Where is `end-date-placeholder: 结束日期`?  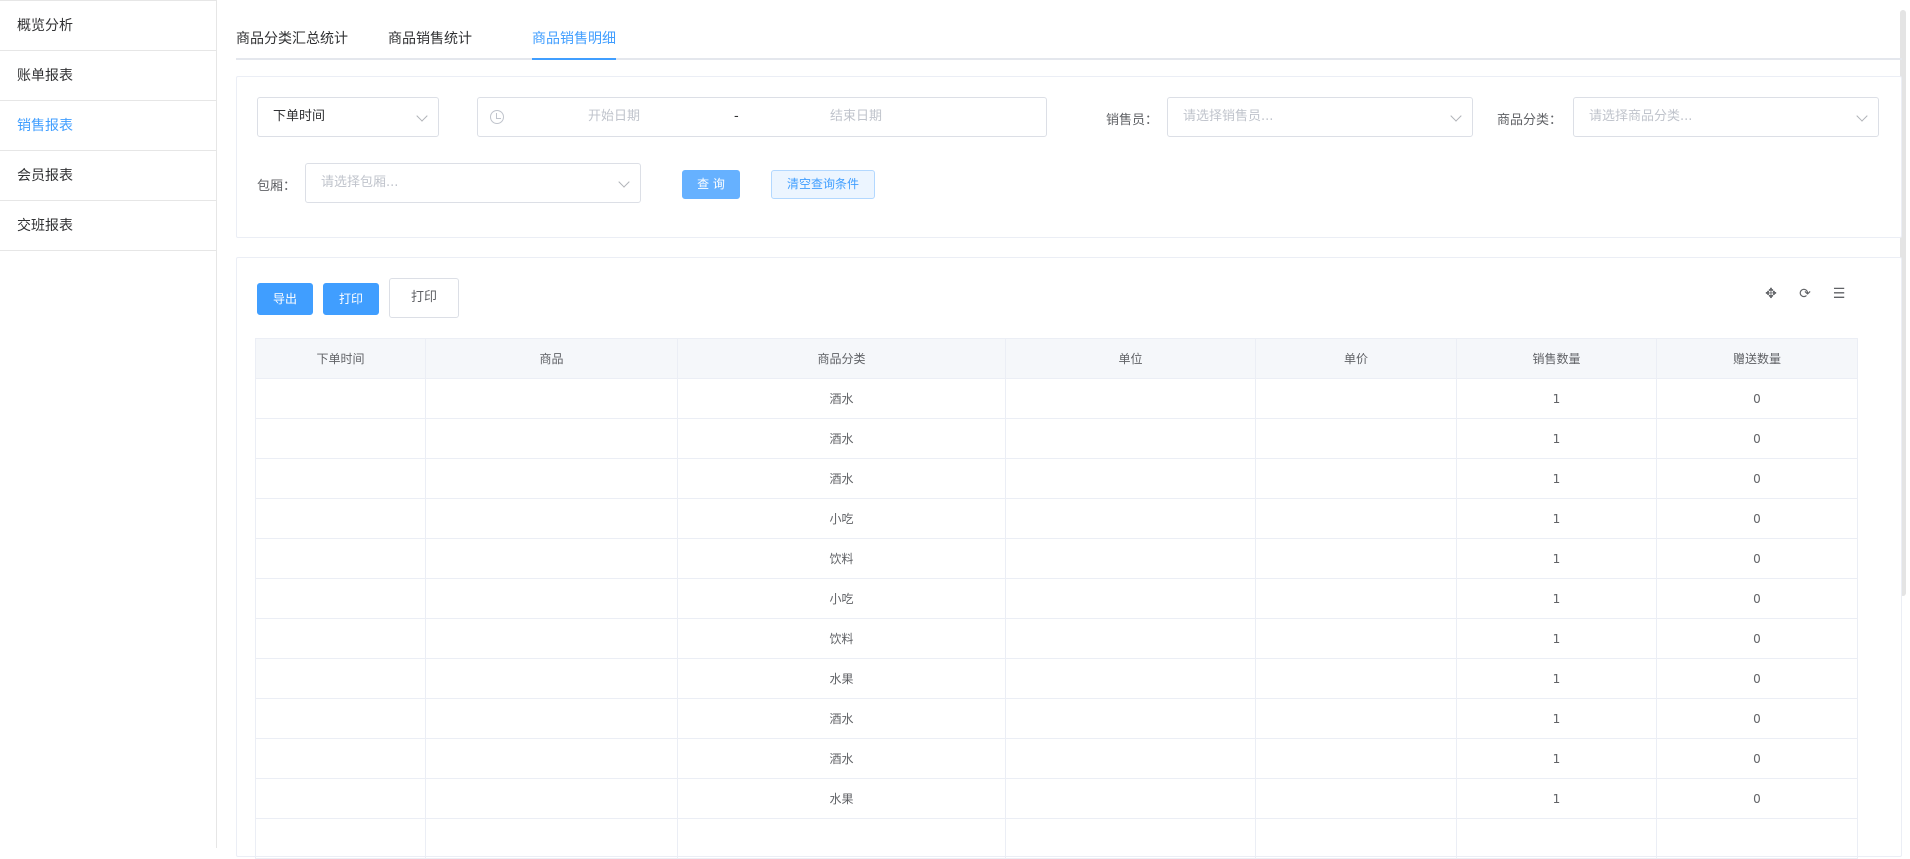
end-date-placeholder: 结束日期 is located at coordinates (856, 117).